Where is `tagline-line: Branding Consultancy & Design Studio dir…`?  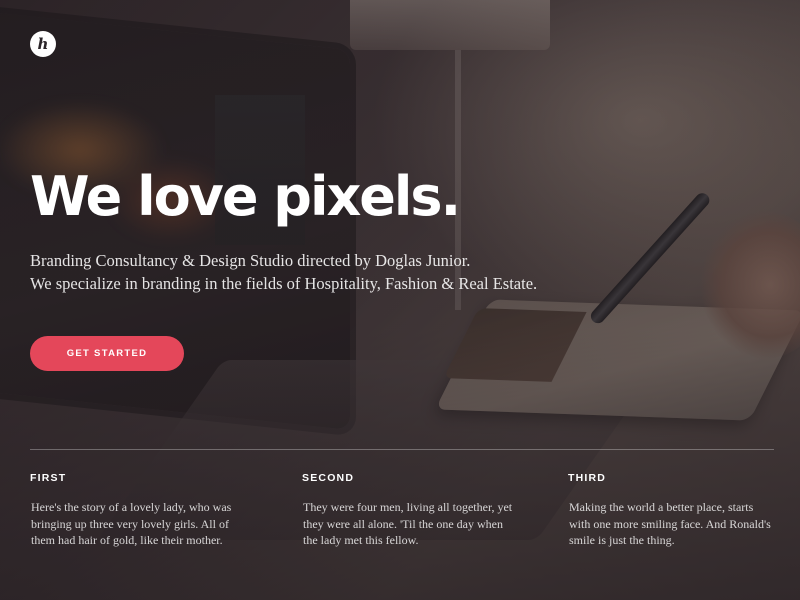
tagline-line: Branding Consultancy & Design Studio dir… is located at coordinates (250, 260).